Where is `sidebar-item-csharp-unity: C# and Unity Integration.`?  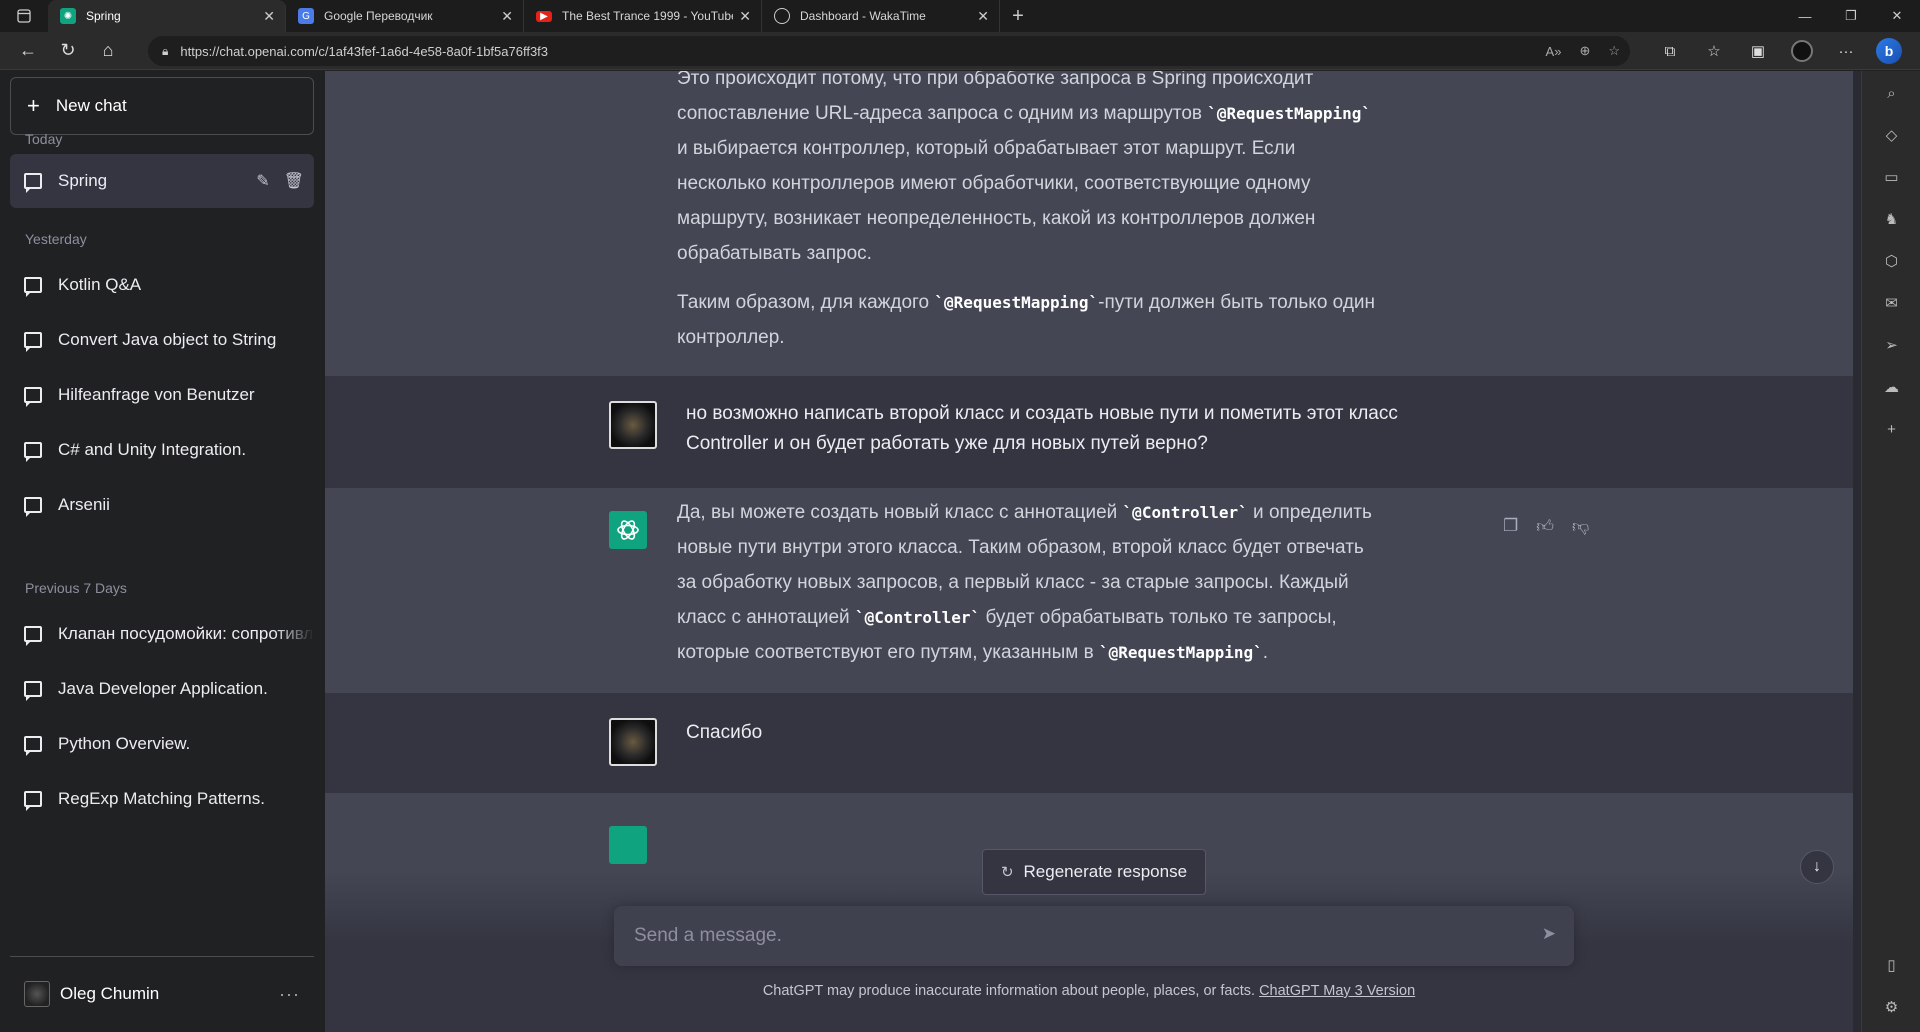
sidebar-item-csharp-unity: C# and Unity Integration. is located at coordinates (162, 450).